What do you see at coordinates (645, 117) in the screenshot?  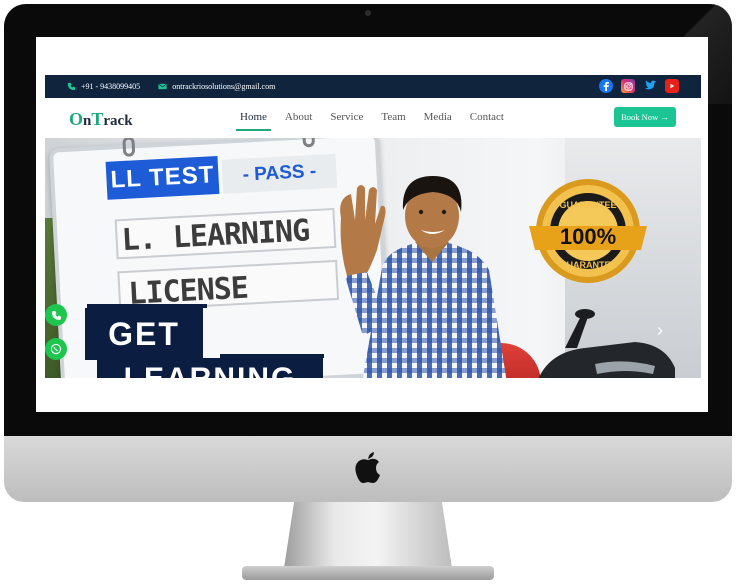 I see `book-now-button: Book Now →` at bounding box center [645, 117].